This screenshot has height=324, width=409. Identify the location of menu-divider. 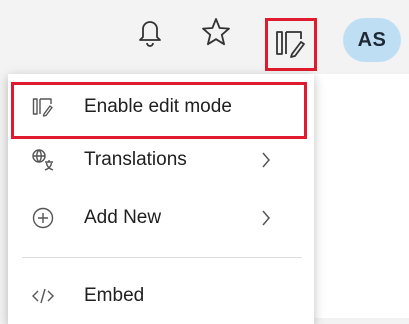
(162, 257).